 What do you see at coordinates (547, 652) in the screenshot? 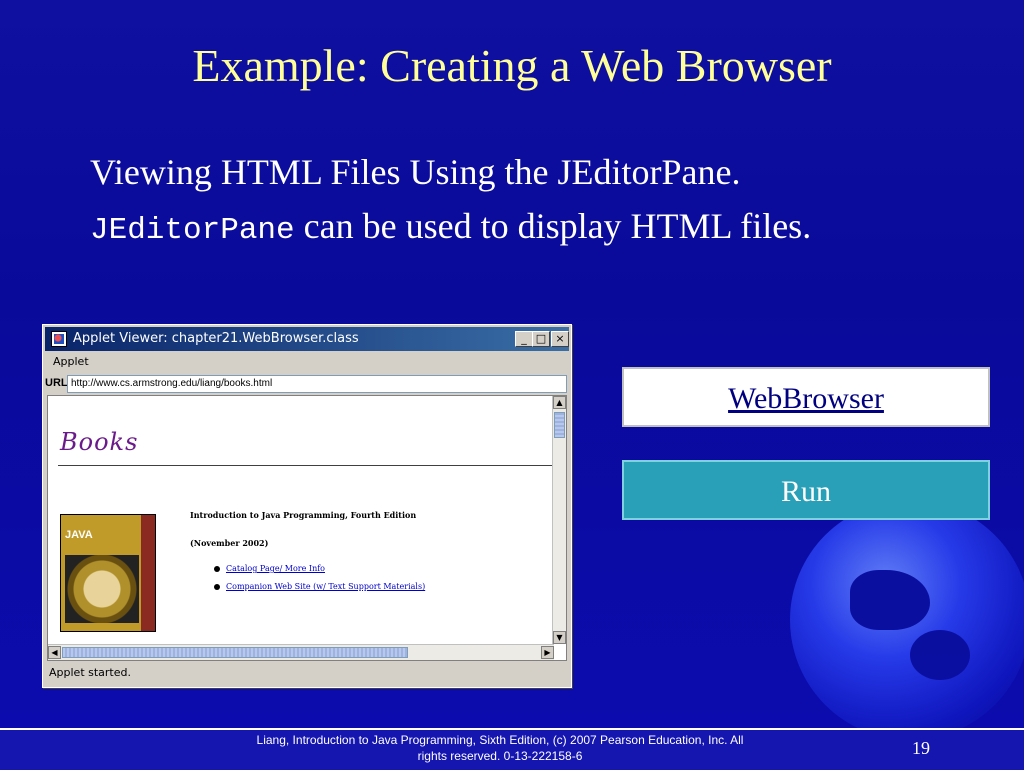
I see `scroll-right-icon: ▶` at bounding box center [547, 652].